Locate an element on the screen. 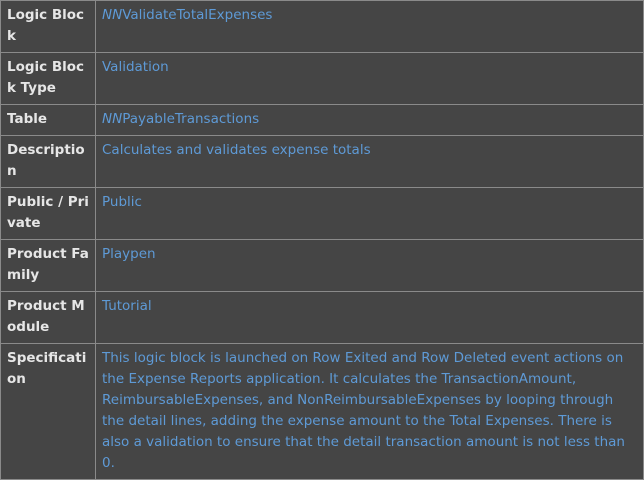  row-table: Table NNPayableTransactions is located at coordinates (322, 120).